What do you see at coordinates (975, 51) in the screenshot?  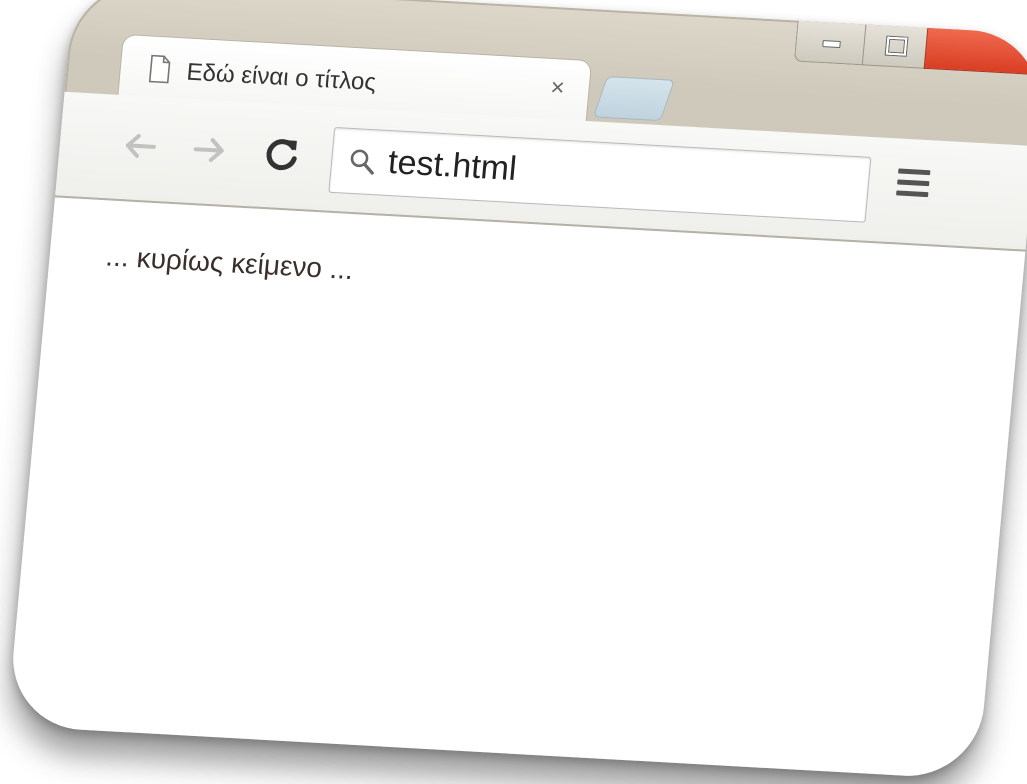 I see `close-window-button` at bounding box center [975, 51].